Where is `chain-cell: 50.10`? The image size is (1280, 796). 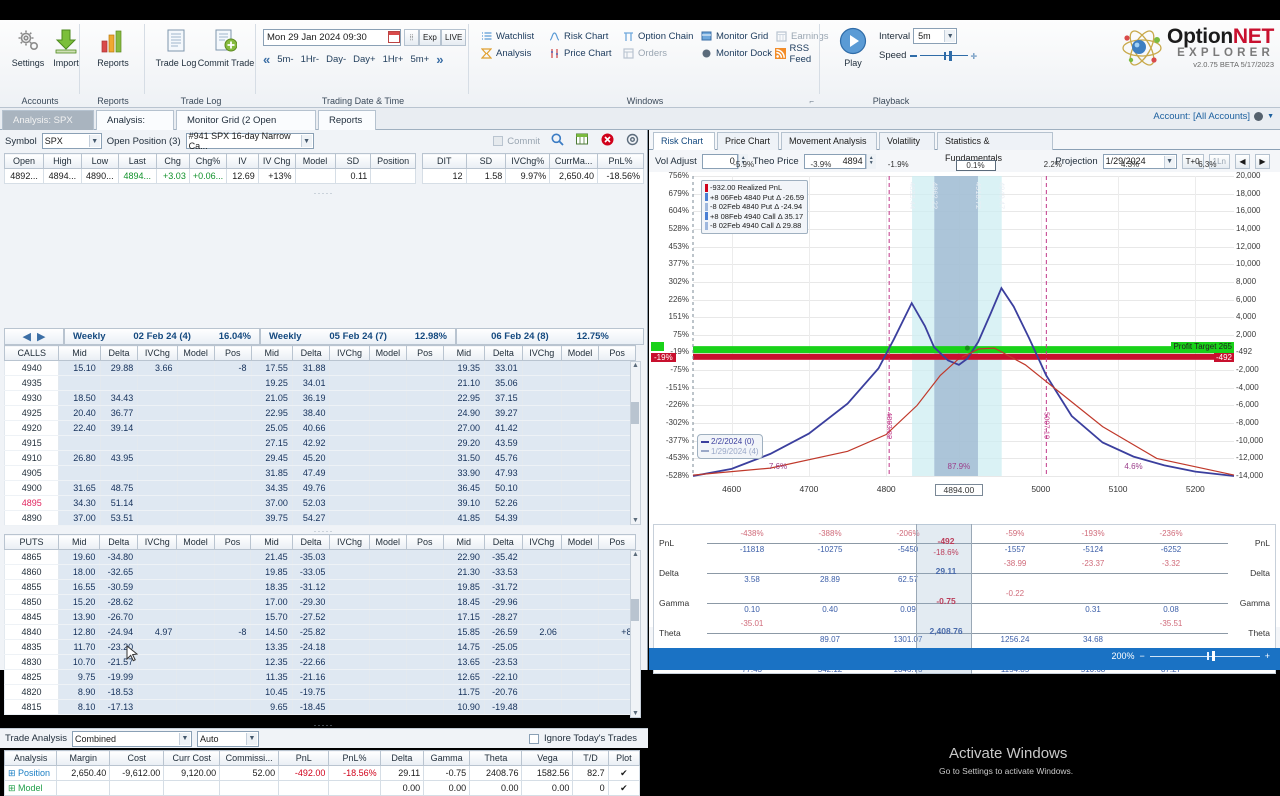 chain-cell: 50.10 is located at coordinates (503, 488).